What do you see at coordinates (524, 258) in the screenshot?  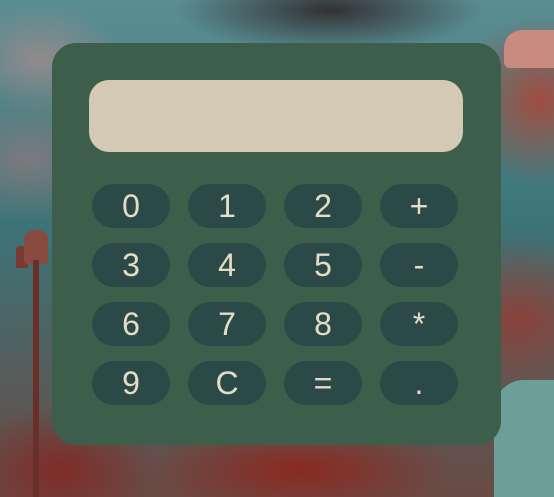 I see `character-illustration` at bounding box center [524, 258].